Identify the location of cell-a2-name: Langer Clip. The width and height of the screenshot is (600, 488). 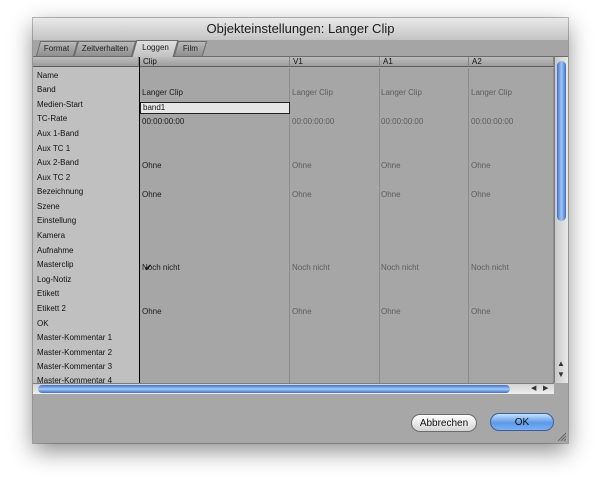
(491, 92).